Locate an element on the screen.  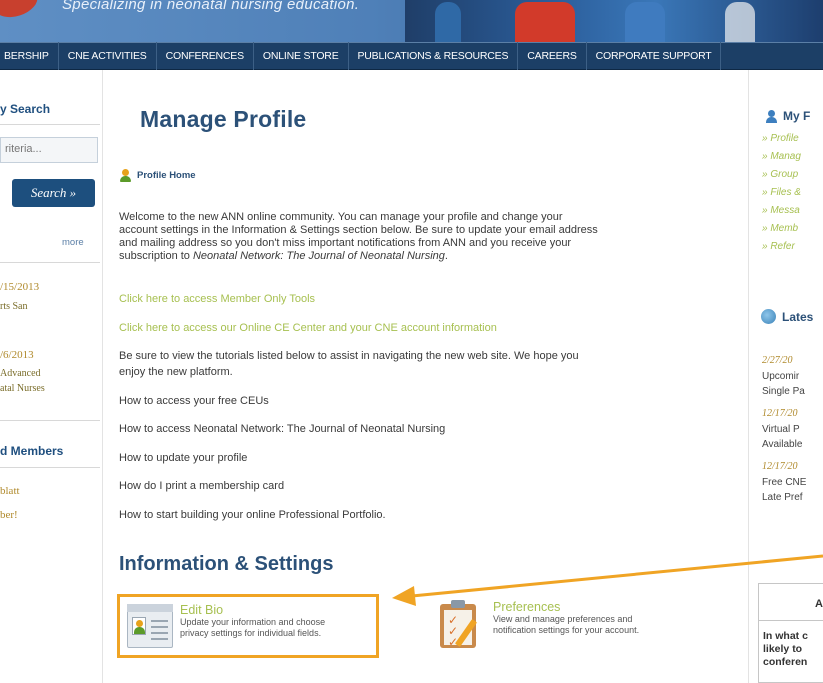
preferences-desc: View and manage preferences and is located at coordinates (563, 619).